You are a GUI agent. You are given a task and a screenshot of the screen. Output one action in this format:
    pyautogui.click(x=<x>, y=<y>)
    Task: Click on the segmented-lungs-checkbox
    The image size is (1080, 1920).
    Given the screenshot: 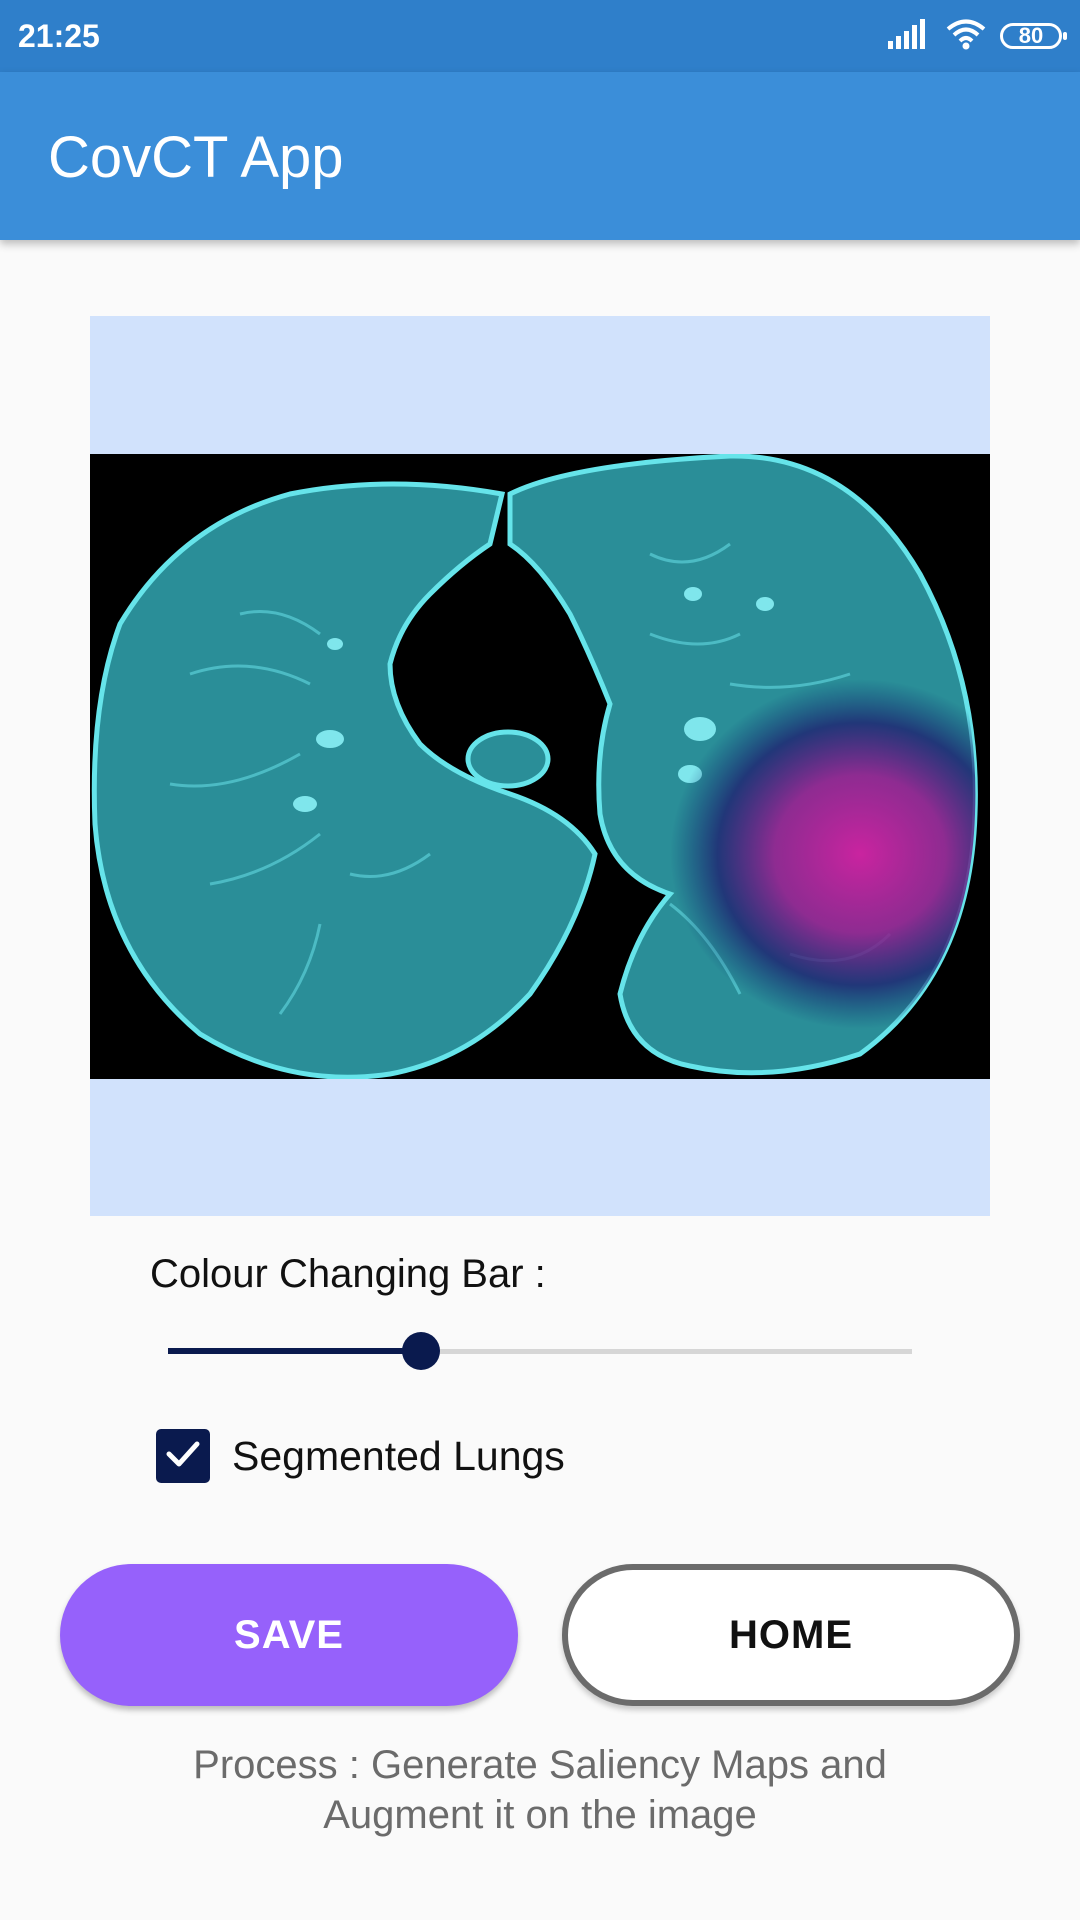 What is the action you would take?
    pyautogui.click(x=183, y=1456)
    